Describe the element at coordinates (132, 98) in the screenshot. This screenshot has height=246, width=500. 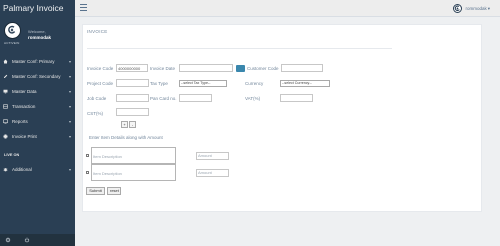
I see `job-code-input` at that location.